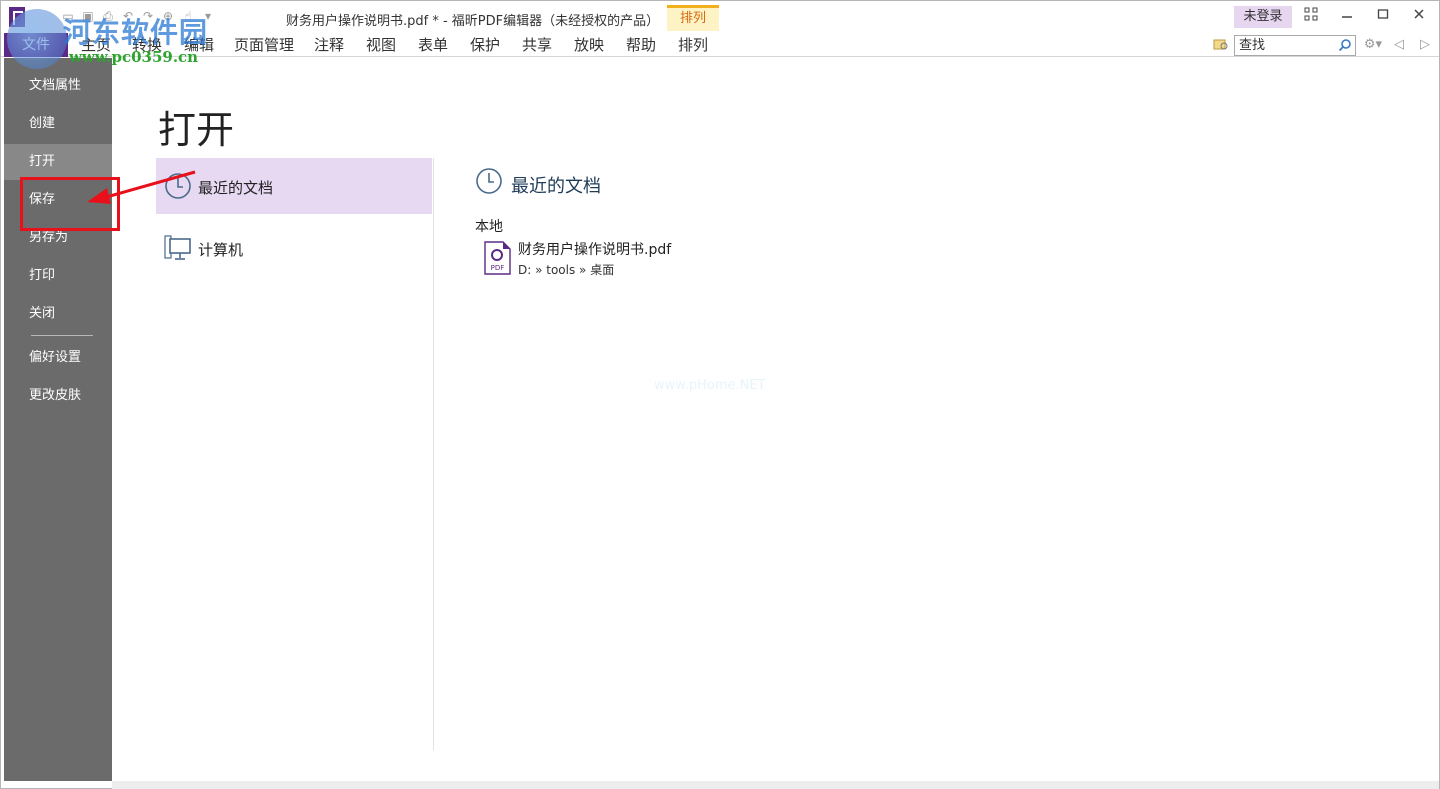 The image size is (1440, 789). Describe the element at coordinates (497, 258) in the screenshot. I see `pdf-file-icon: PDF` at that location.